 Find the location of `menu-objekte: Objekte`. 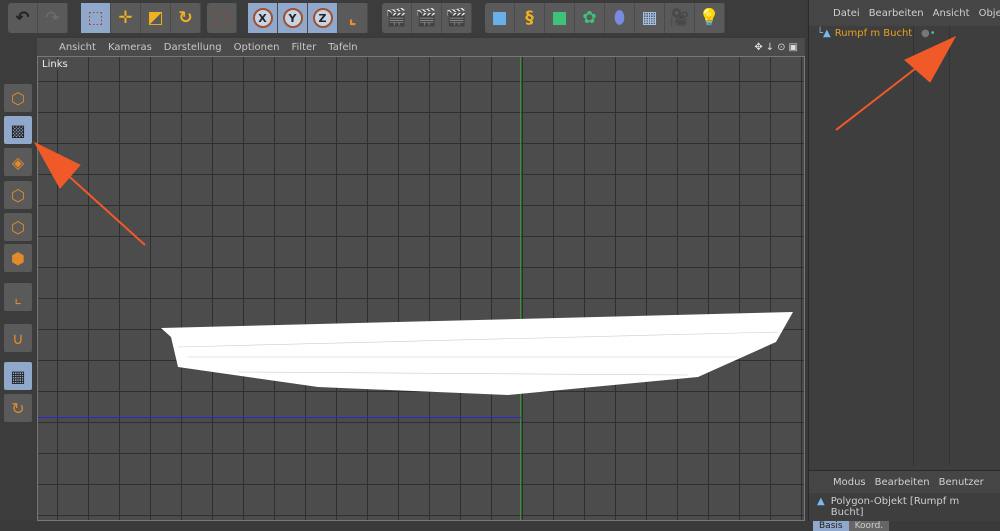

menu-objekte: Objekte is located at coordinates (989, 13).